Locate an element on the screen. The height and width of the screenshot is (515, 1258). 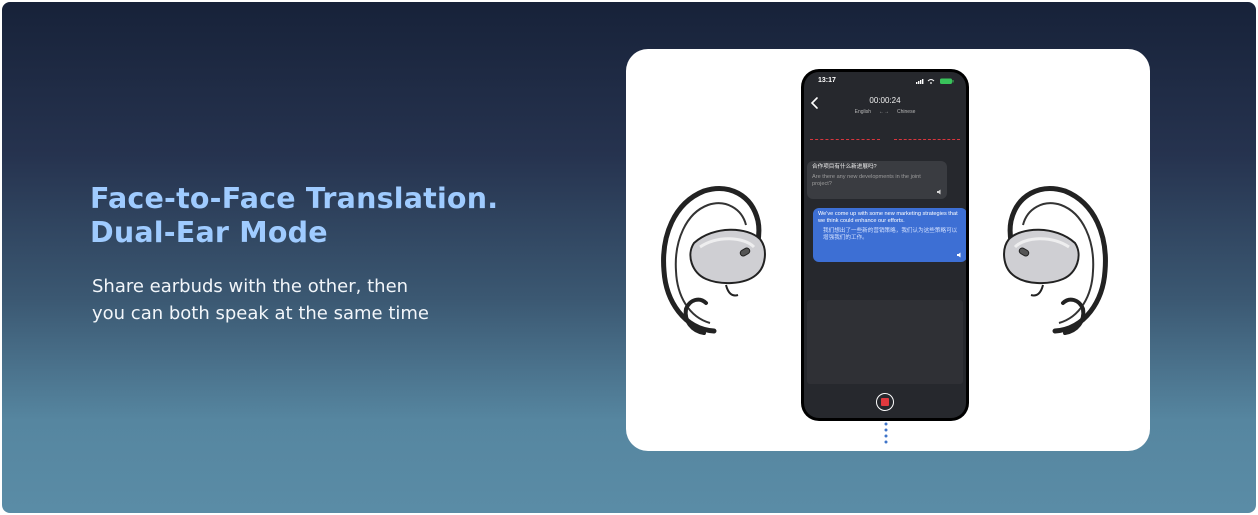
language-pair: English ←→ Chinese is located at coordinates (885, 112).